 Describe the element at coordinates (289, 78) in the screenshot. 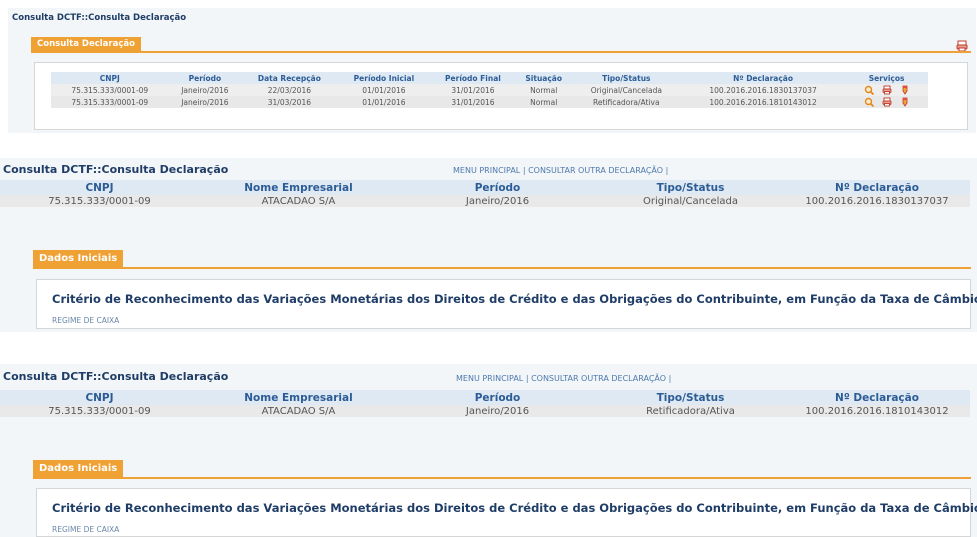

I see `column-header: Data Recepção` at that location.